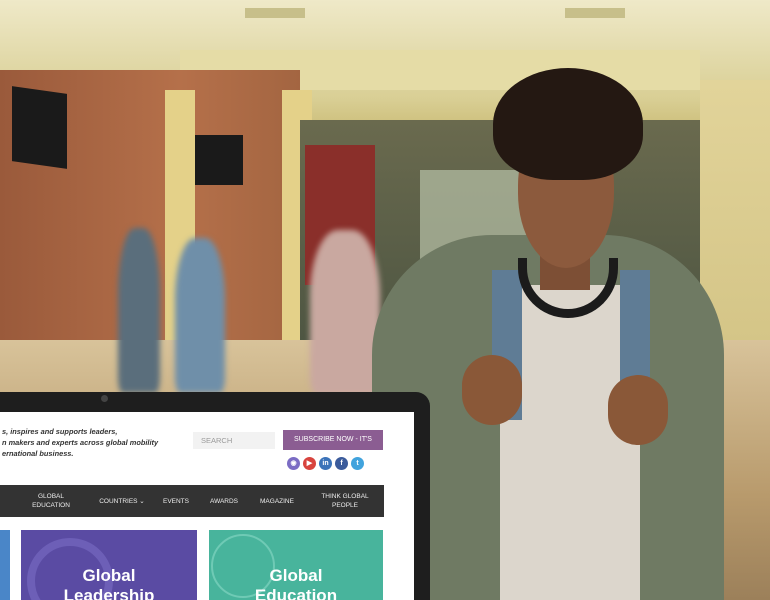 The image size is (770, 600). I want to click on feature-cards: Global Leadership Global Education, so click(207, 565).